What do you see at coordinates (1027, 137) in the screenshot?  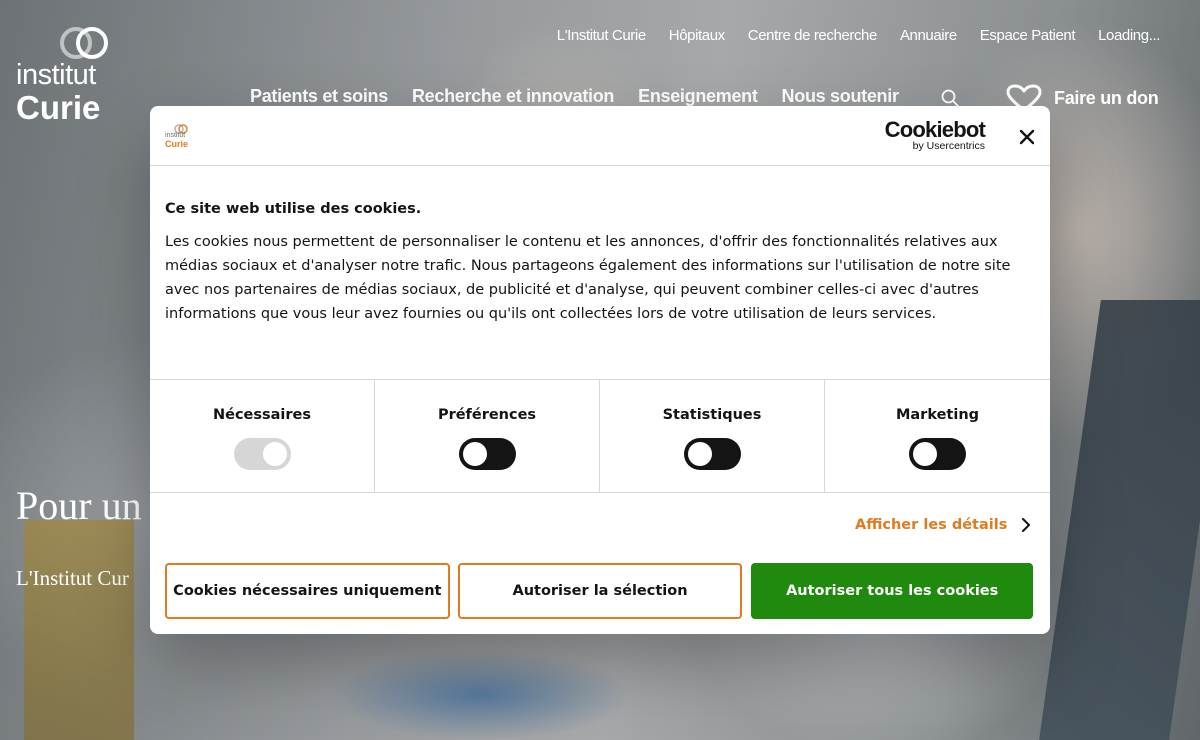 I see `close-icon` at bounding box center [1027, 137].